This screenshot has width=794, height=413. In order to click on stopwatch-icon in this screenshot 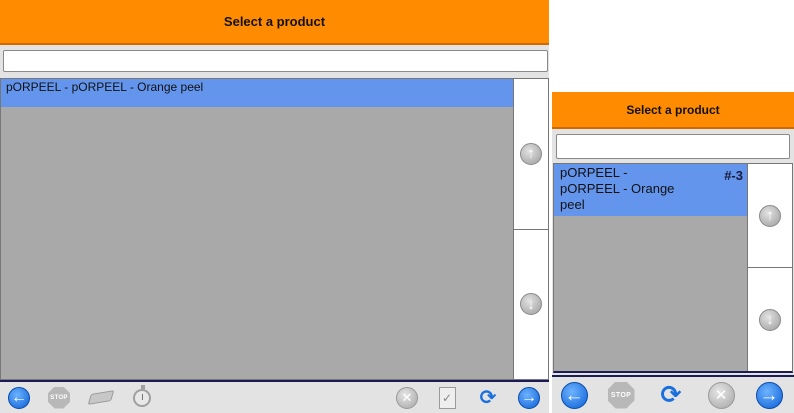, I will do `click(142, 395)`.